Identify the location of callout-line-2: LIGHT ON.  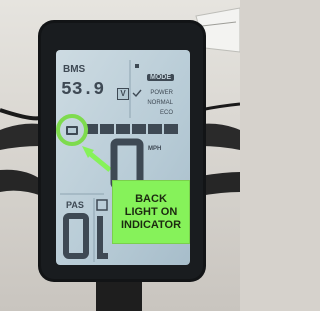
(151, 211).